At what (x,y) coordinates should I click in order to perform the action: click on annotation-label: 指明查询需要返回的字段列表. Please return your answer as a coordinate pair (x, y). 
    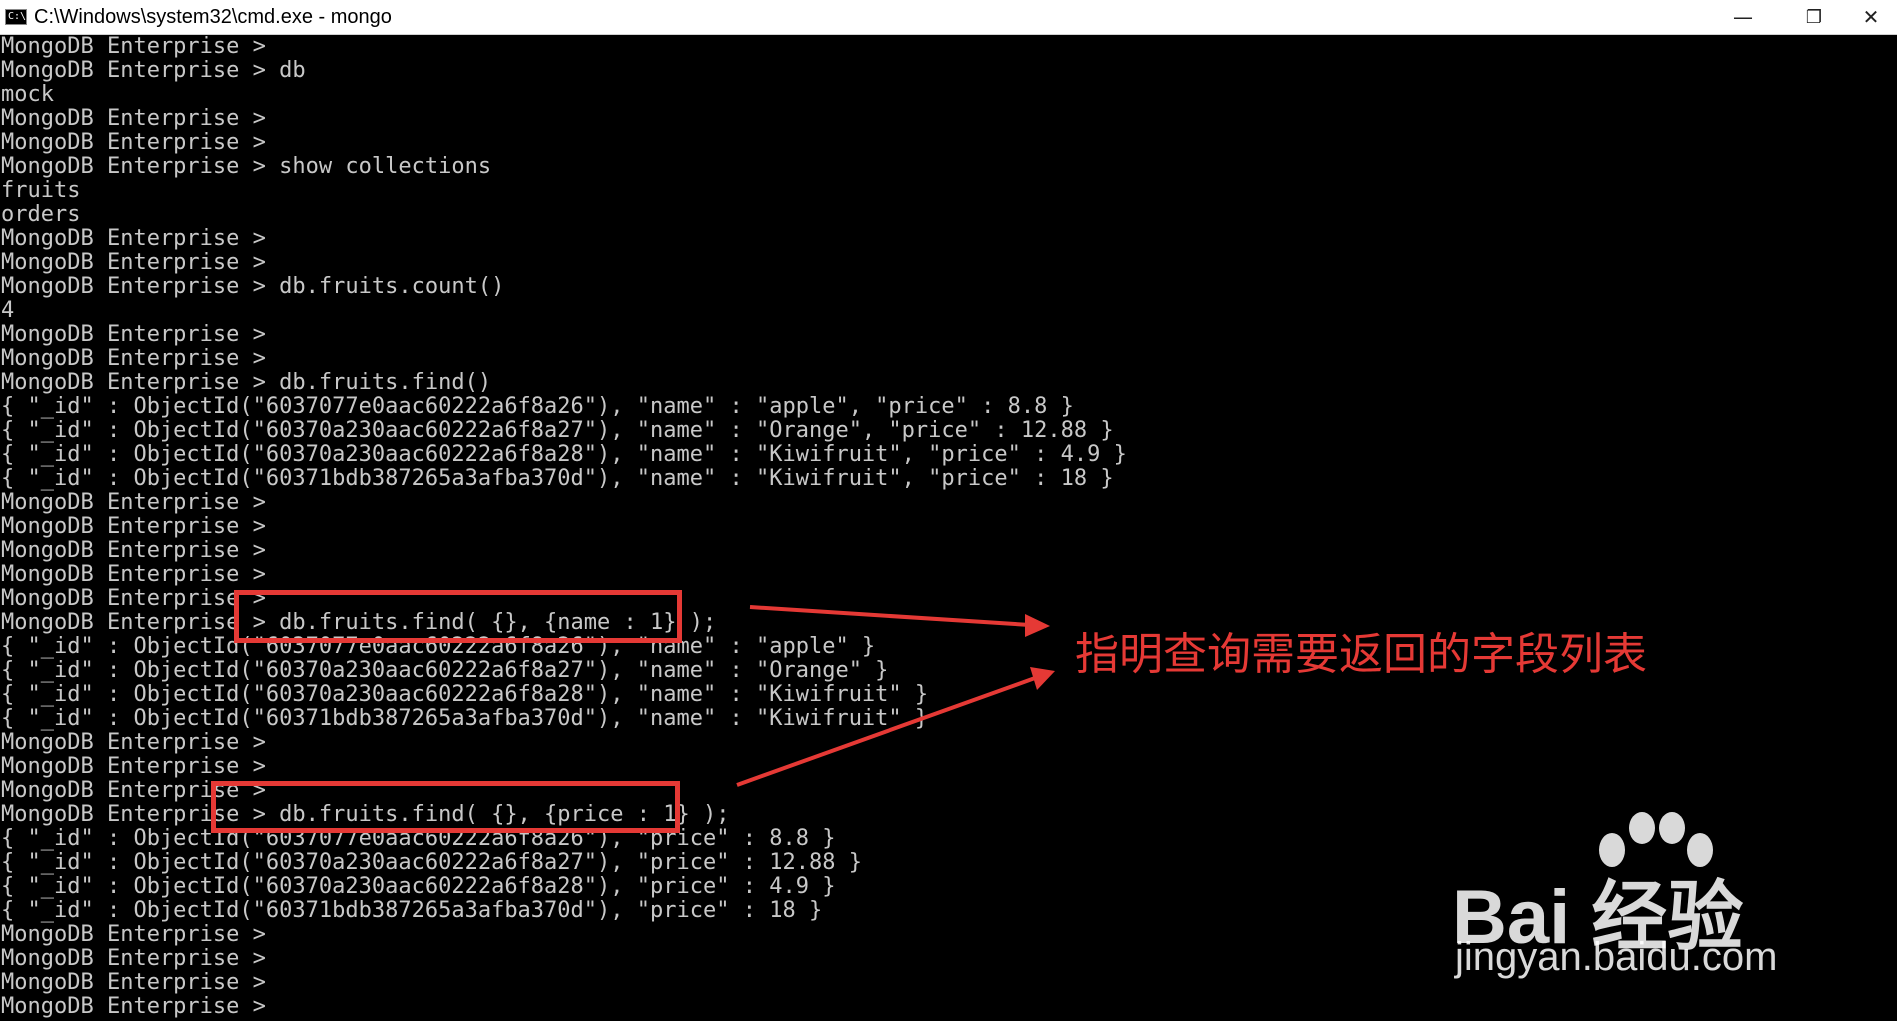
    Looking at the image, I should click on (1361, 654).